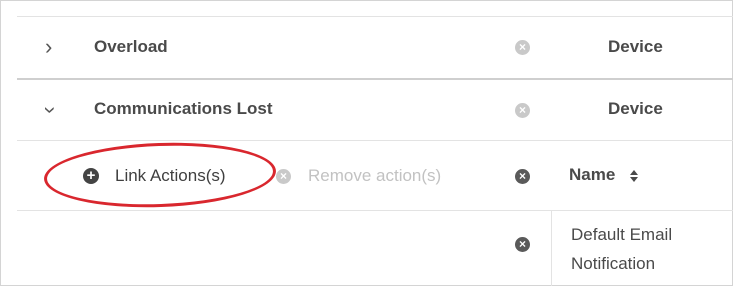 This screenshot has width=733, height=286. Describe the element at coordinates (592, 174) in the screenshot. I see `name-header-label: Name` at that location.